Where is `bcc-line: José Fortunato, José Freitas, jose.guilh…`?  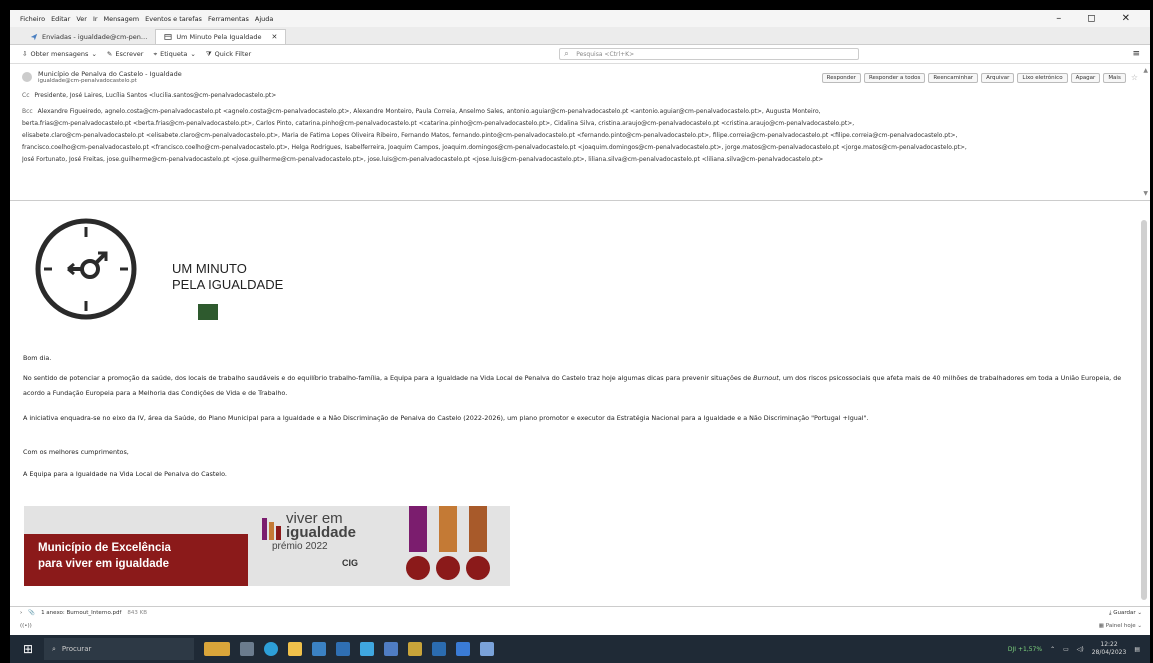
bcc-line: José Fortunato, José Freitas, jose.guilh… is located at coordinates (422, 159).